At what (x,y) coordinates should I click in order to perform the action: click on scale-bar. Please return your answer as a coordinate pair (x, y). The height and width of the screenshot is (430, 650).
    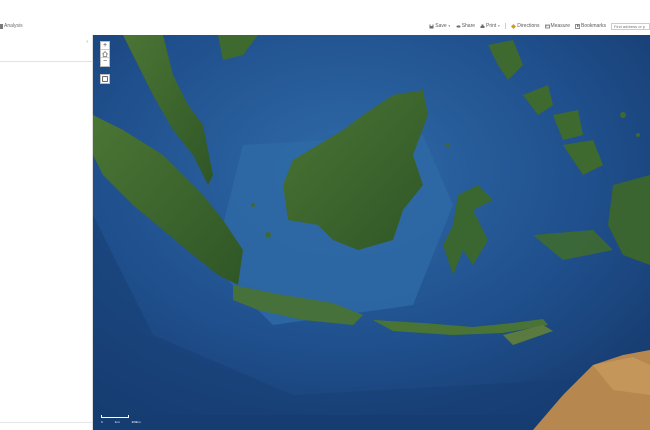
    Looking at the image, I should click on (115, 416).